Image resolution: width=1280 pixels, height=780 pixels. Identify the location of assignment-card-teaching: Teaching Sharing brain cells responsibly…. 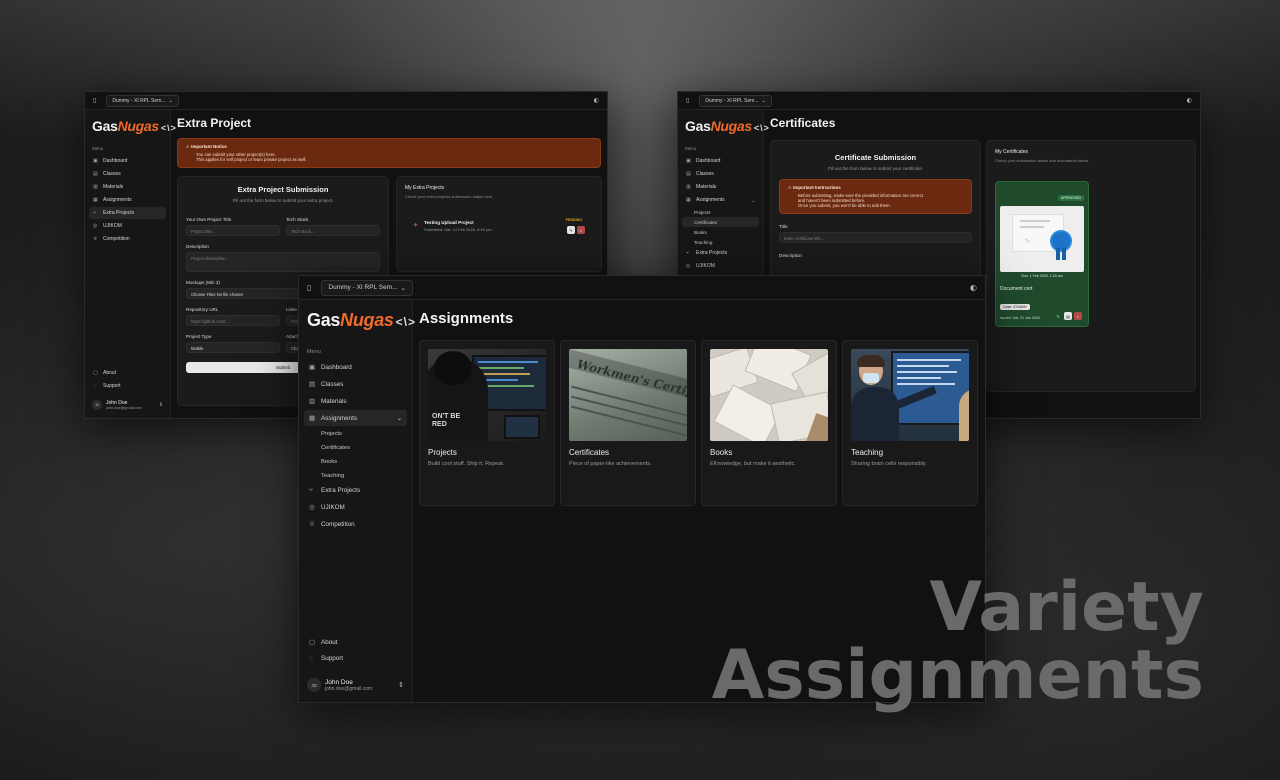
(910, 423).